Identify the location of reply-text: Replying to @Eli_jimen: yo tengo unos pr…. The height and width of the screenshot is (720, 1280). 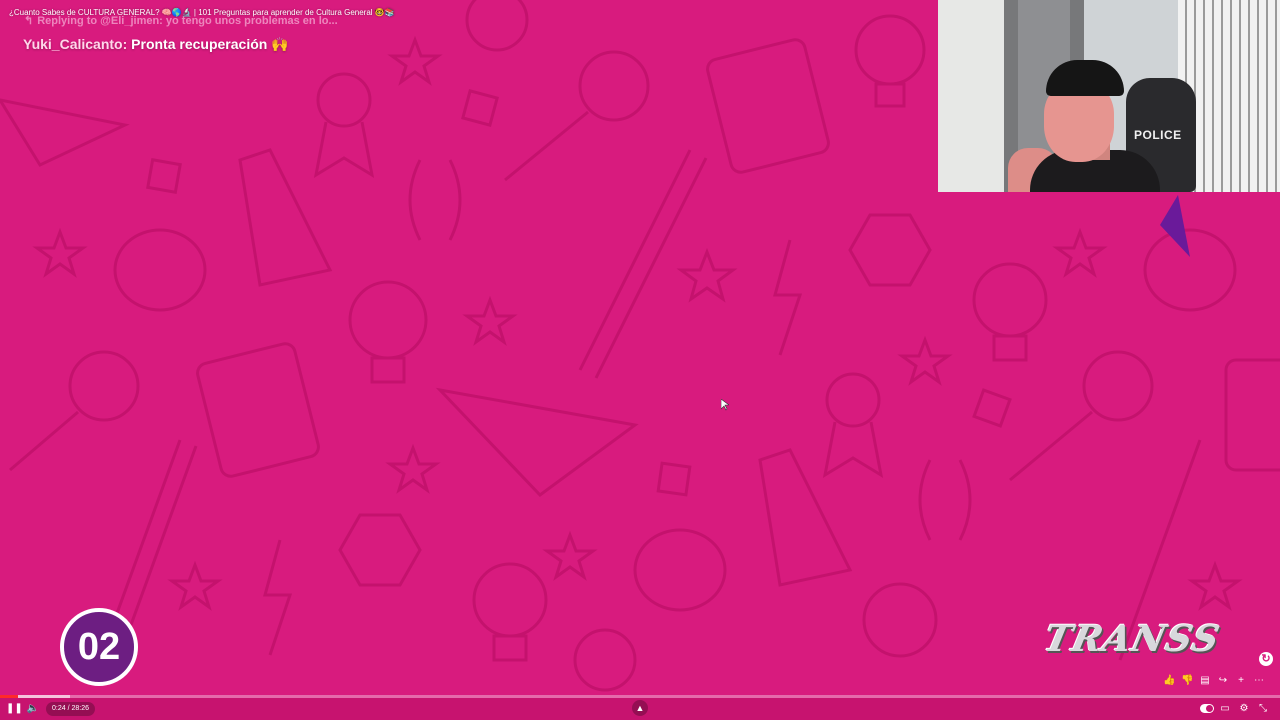
(187, 21).